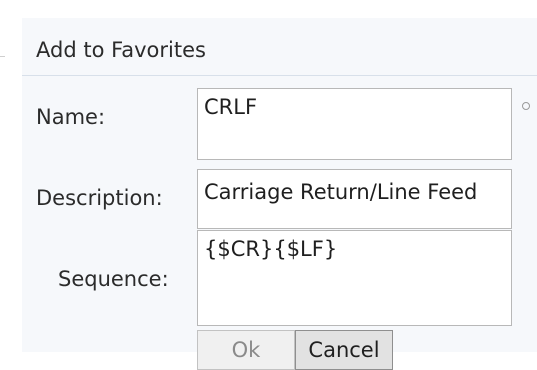 This screenshot has width=537, height=370. What do you see at coordinates (99, 198) in the screenshot?
I see `description-label: Description:` at bounding box center [99, 198].